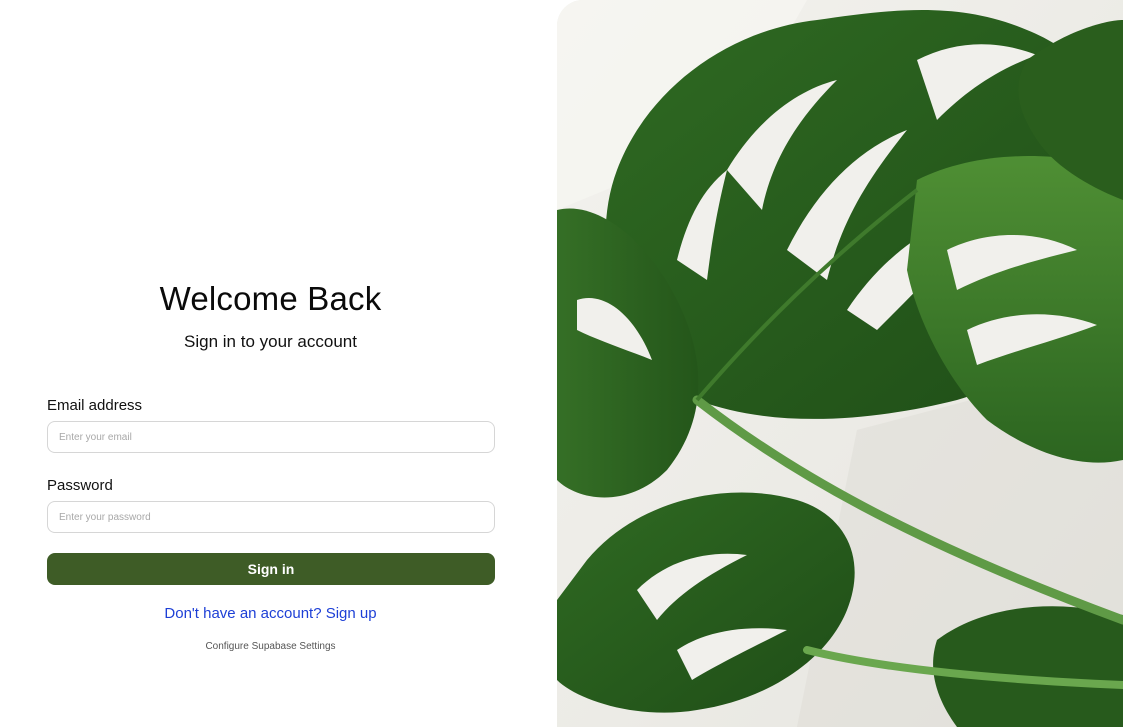  Describe the element at coordinates (271, 569) in the screenshot. I see `sign-in-button: Sign in` at that location.